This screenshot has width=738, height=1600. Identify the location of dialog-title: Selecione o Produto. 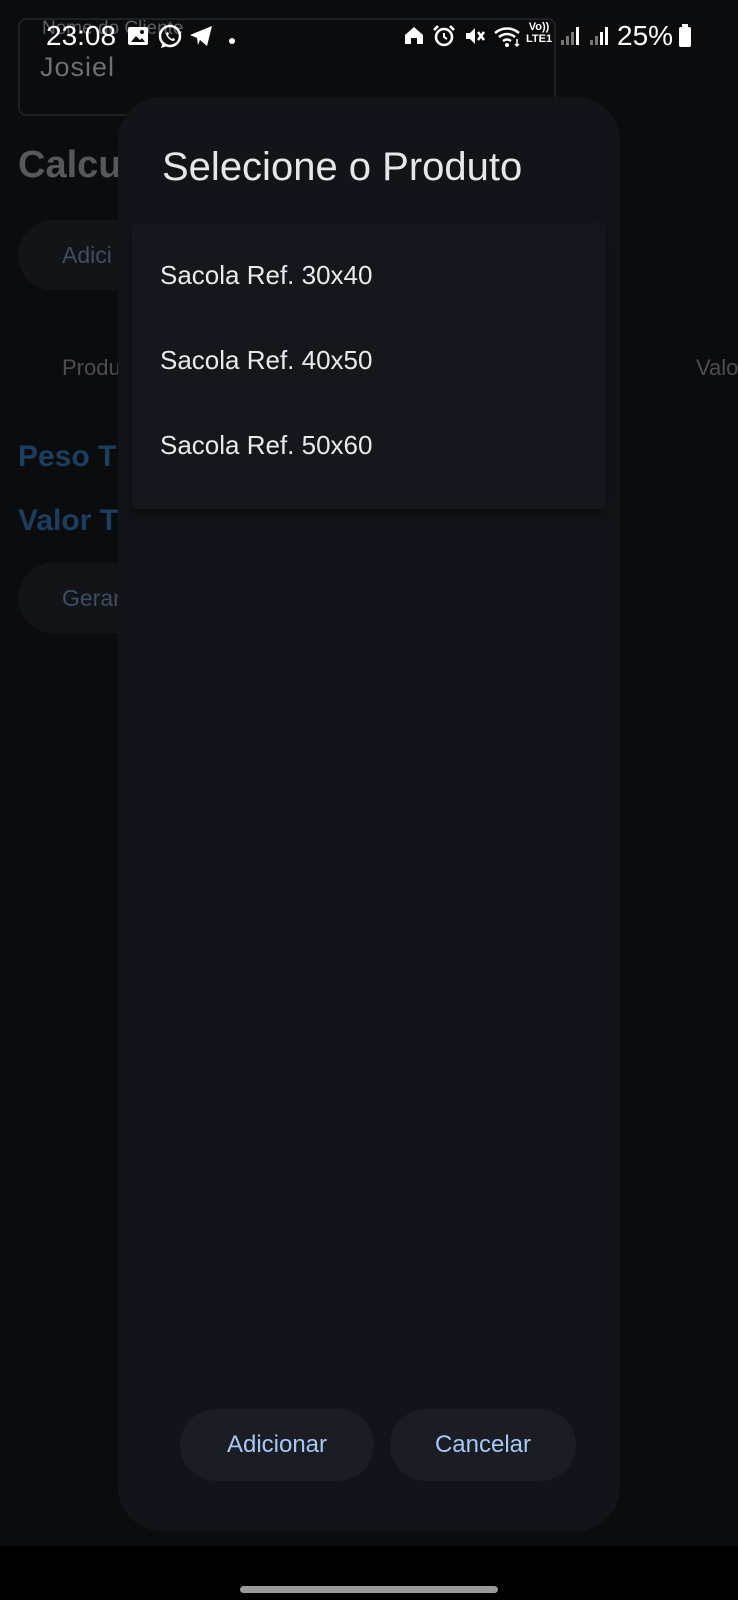
(342, 167).